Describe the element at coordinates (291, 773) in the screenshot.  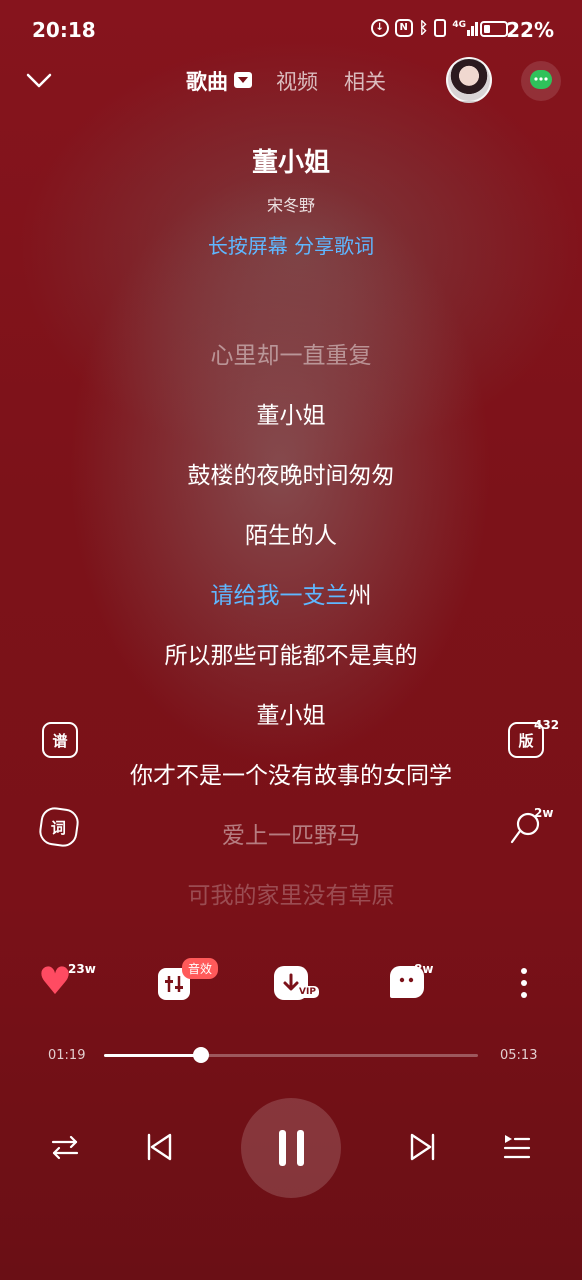
I see `lyric-line: 你才不是一个没有故事的女同学` at that location.